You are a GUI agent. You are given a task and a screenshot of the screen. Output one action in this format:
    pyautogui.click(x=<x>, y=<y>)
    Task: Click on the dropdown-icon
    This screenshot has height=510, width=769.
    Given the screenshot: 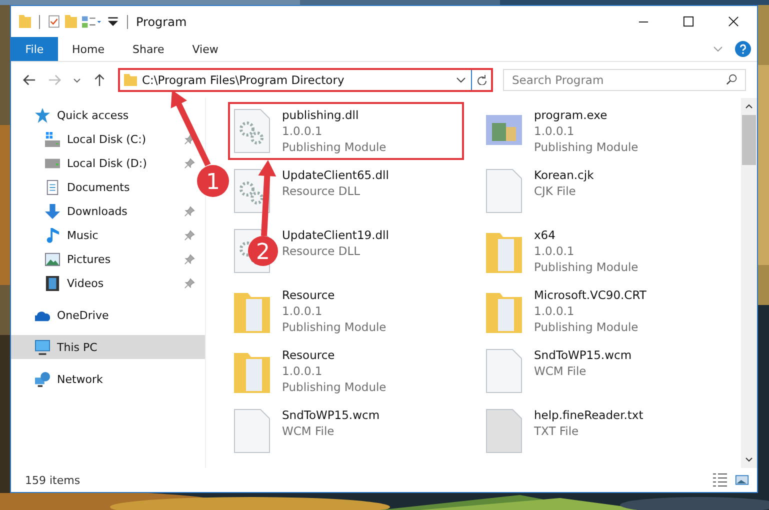 What is the action you would take?
    pyautogui.click(x=113, y=21)
    